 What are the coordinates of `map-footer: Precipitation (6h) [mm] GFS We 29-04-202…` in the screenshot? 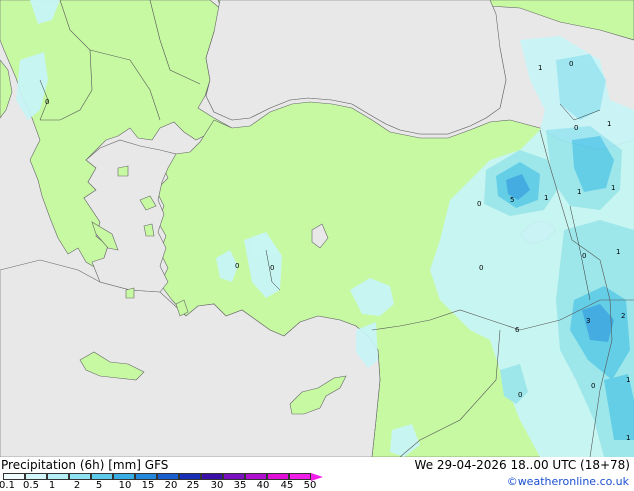 It's located at (317, 474).